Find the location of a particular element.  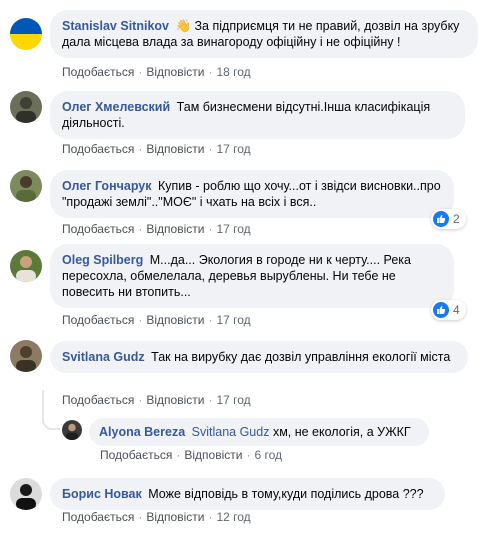

comment-author: Олег Гончарук is located at coordinates (107, 186).